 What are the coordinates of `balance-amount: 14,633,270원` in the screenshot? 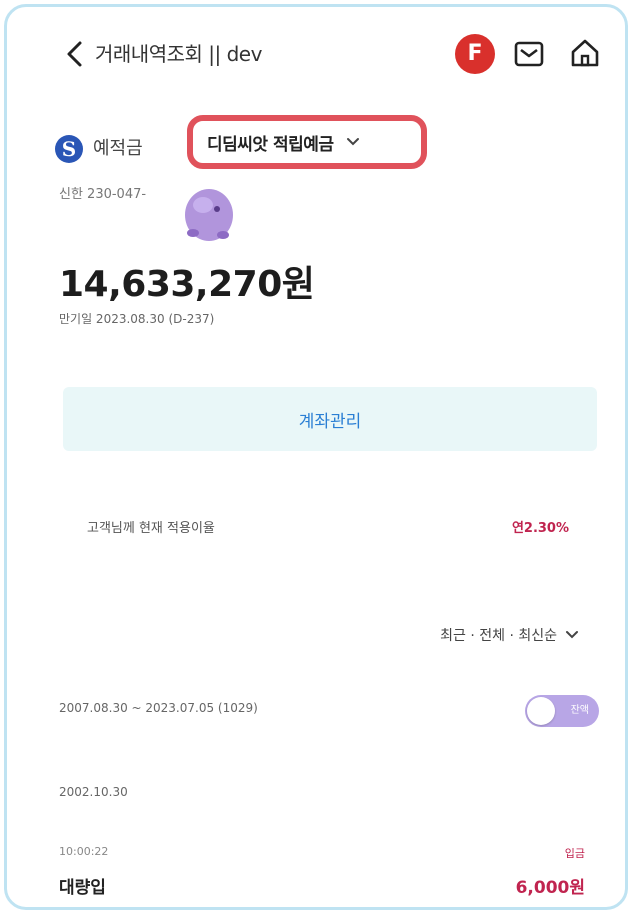 It's located at (187, 284).